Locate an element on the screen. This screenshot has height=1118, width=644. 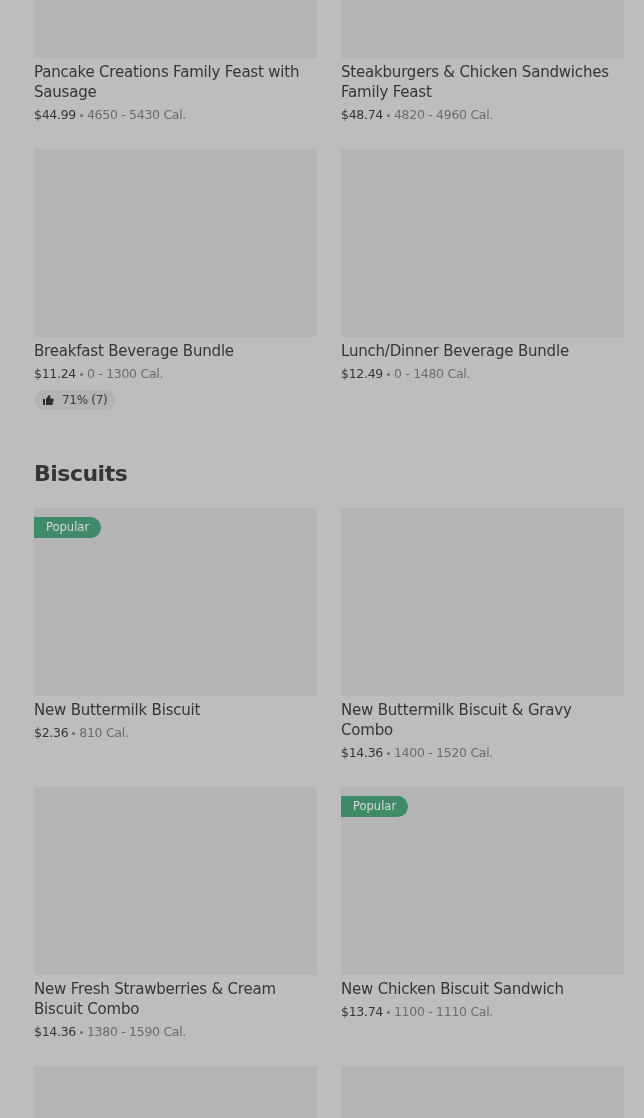
item-calories: 0 - 1300 Cal. is located at coordinates (125, 374).